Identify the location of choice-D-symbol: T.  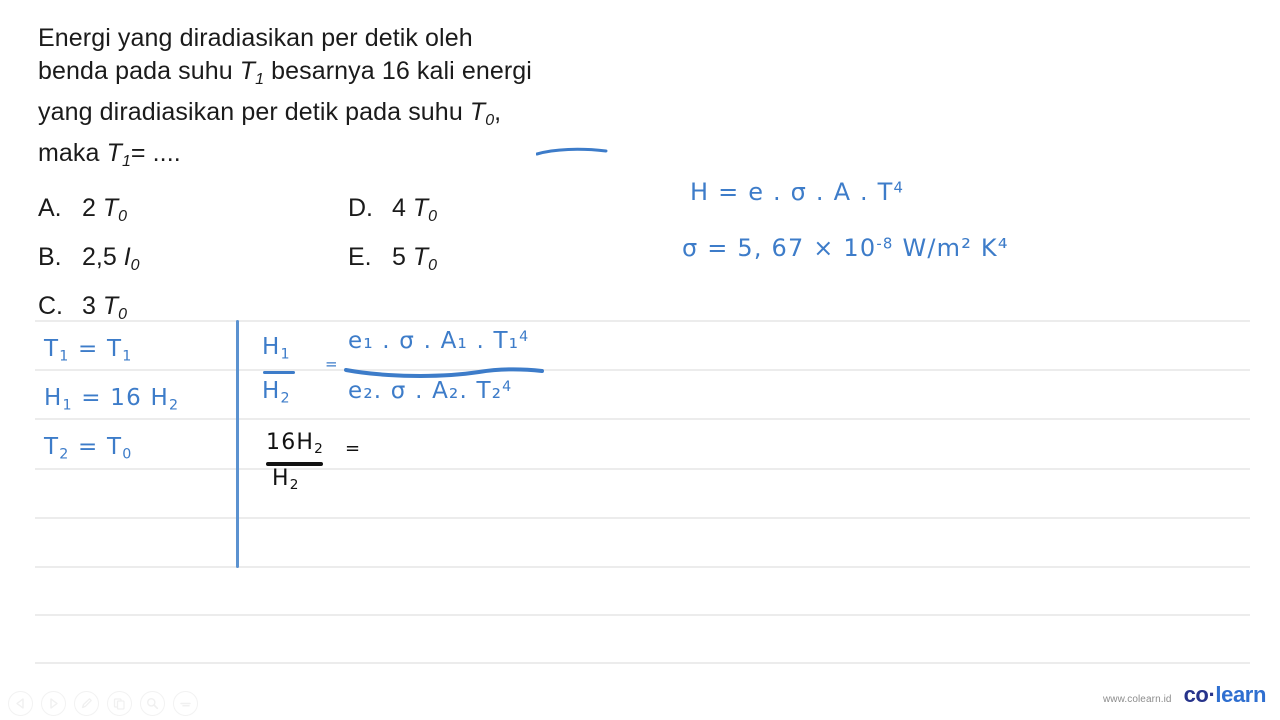
(420, 208).